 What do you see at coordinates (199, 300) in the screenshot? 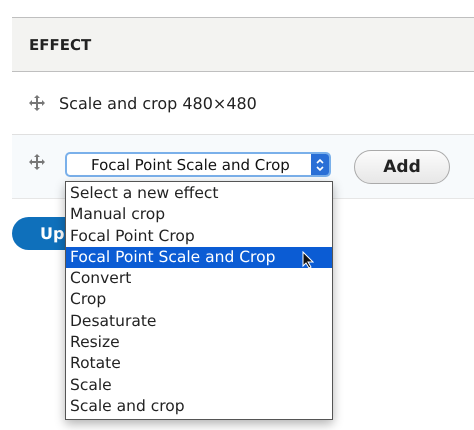
I see `dropdown-option: Crop` at bounding box center [199, 300].